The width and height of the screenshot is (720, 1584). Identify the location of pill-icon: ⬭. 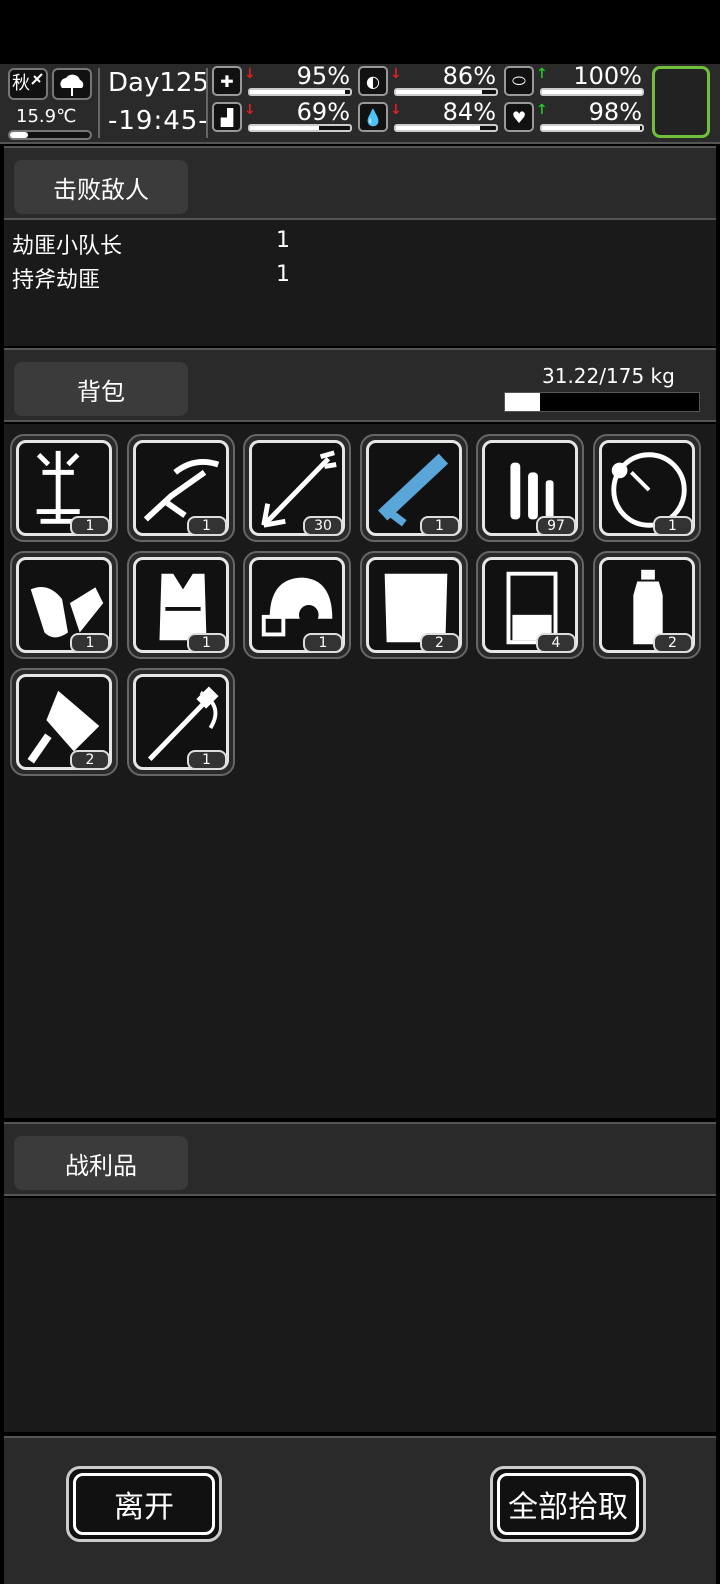
(519, 81).